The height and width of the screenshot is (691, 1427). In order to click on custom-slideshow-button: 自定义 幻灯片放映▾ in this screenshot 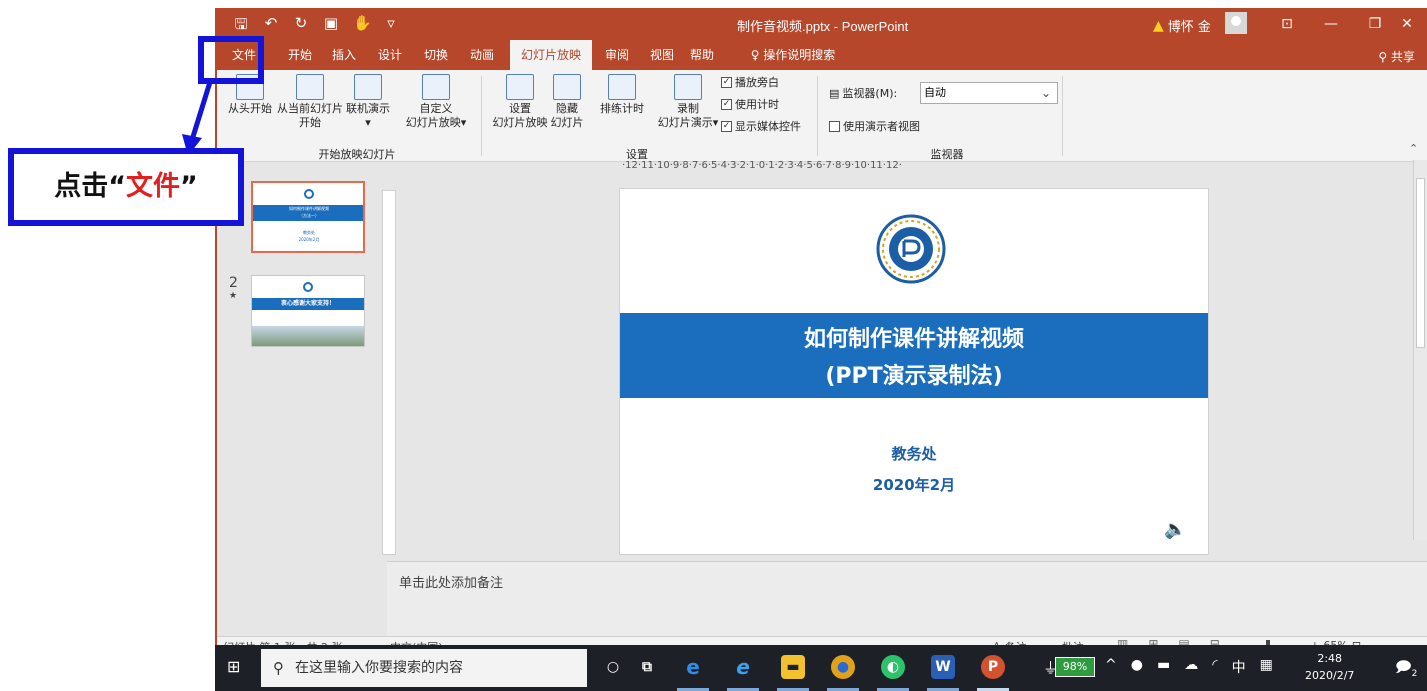, I will do `click(436, 102)`.